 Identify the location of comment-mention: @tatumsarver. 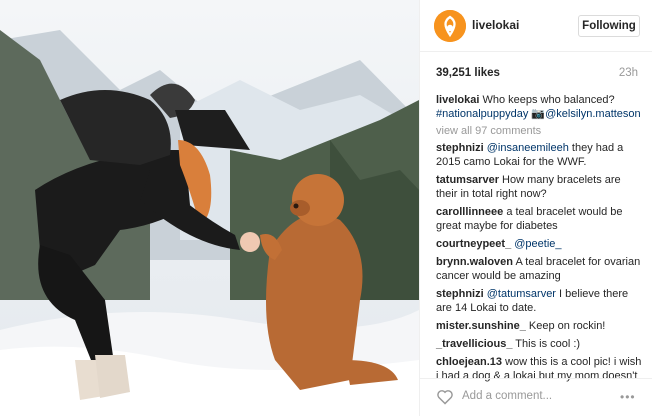
(521, 294).